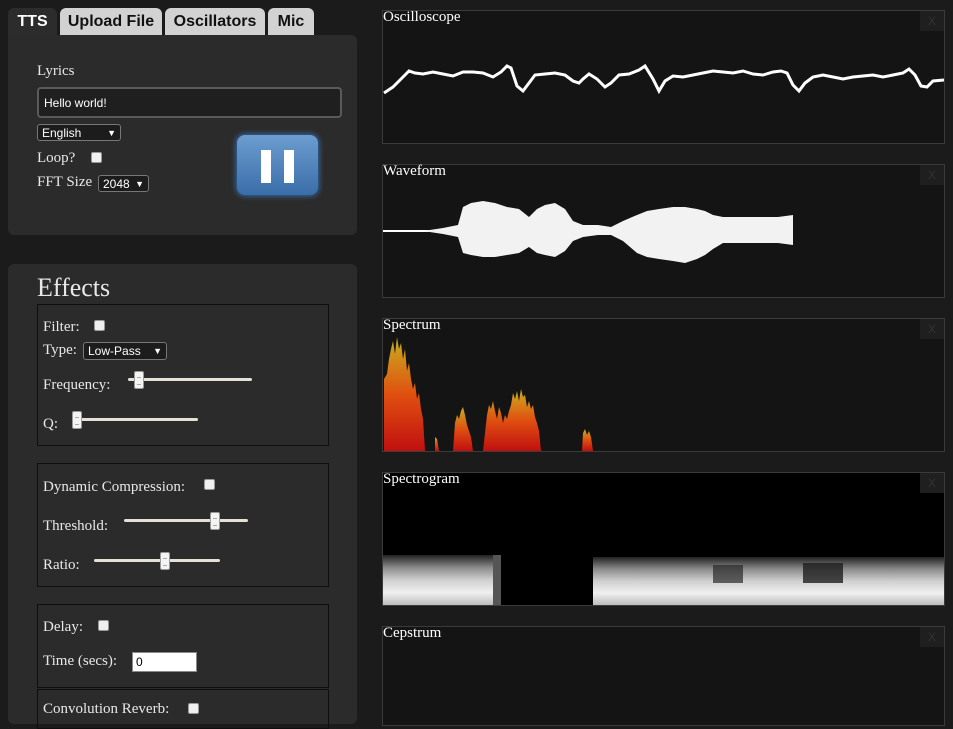 The image size is (953, 729). Describe the element at coordinates (186, 520) in the screenshot. I see `threshold-slider` at that location.